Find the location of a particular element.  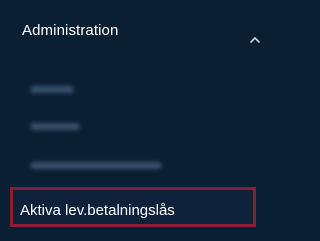

chevron-up-icon is located at coordinates (255, 36).